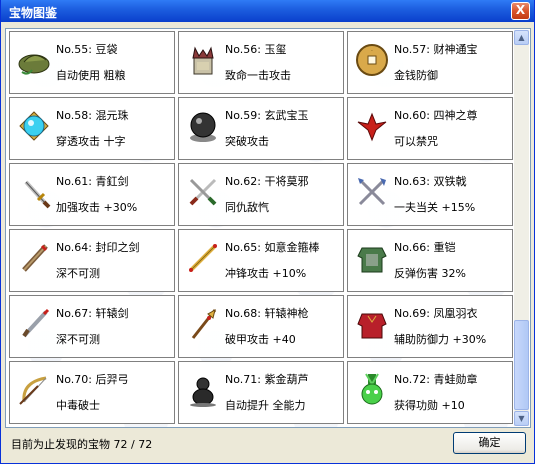 Image resolution: width=535 pixels, height=464 pixels. Describe the element at coordinates (520, 11) in the screenshot. I see `close-button: X` at that location.